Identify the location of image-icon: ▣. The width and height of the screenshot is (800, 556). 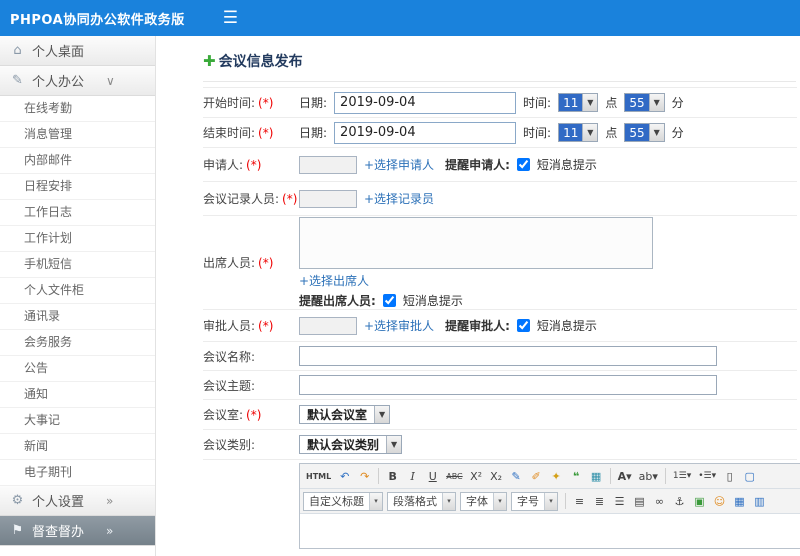
(699, 501).